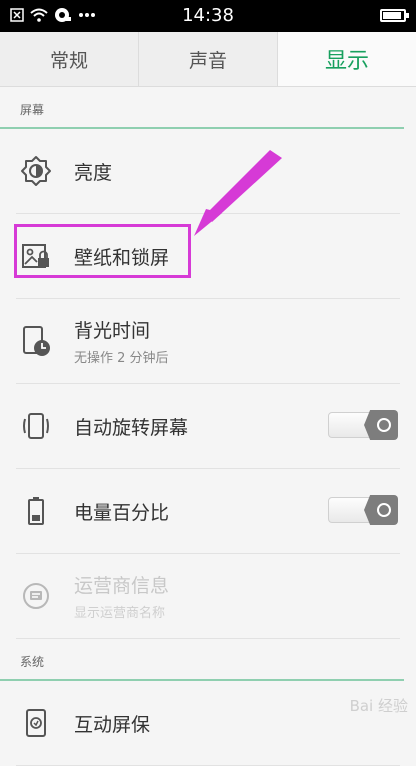 Image resolution: width=416 pixels, height=766 pixels. I want to click on setting-title: 亮度, so click(93, 172).